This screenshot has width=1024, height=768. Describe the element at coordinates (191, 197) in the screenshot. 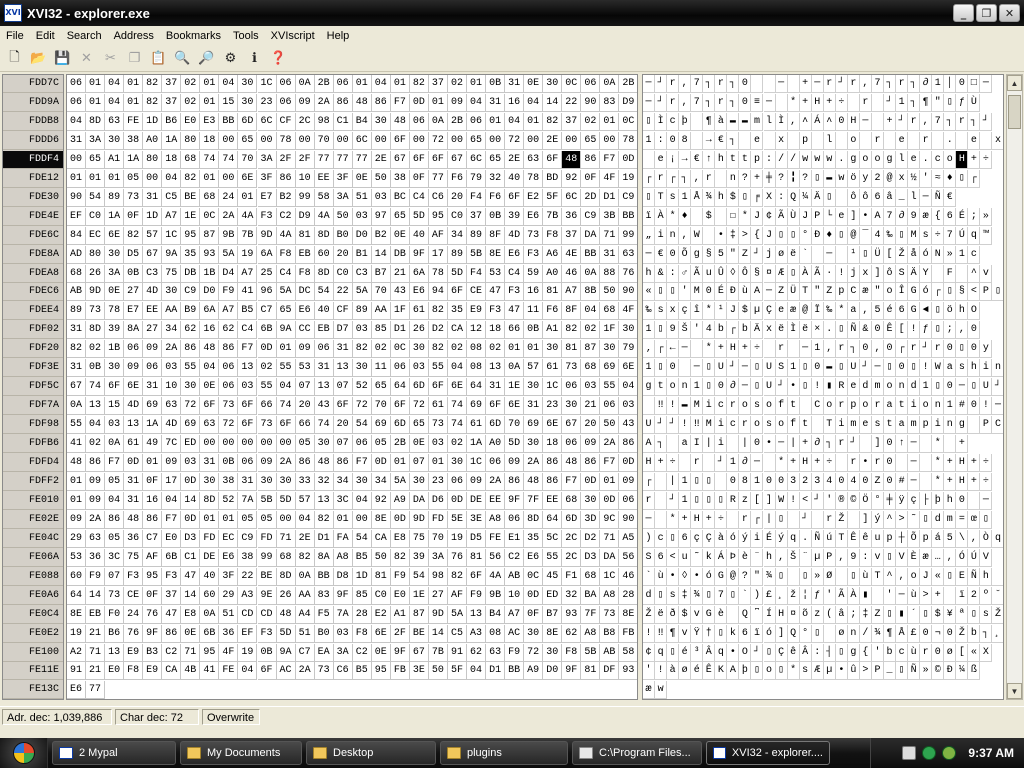

I see `hex-byte-cell: BE` at that location.